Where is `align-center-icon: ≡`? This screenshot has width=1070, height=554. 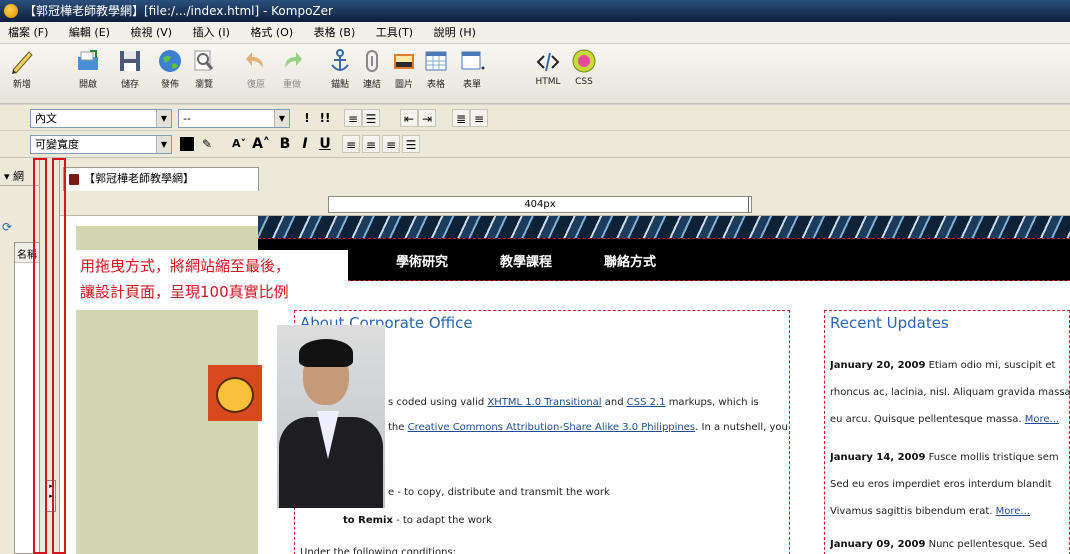 align-center-icon: ≡ is located at coordinates (371, 144).